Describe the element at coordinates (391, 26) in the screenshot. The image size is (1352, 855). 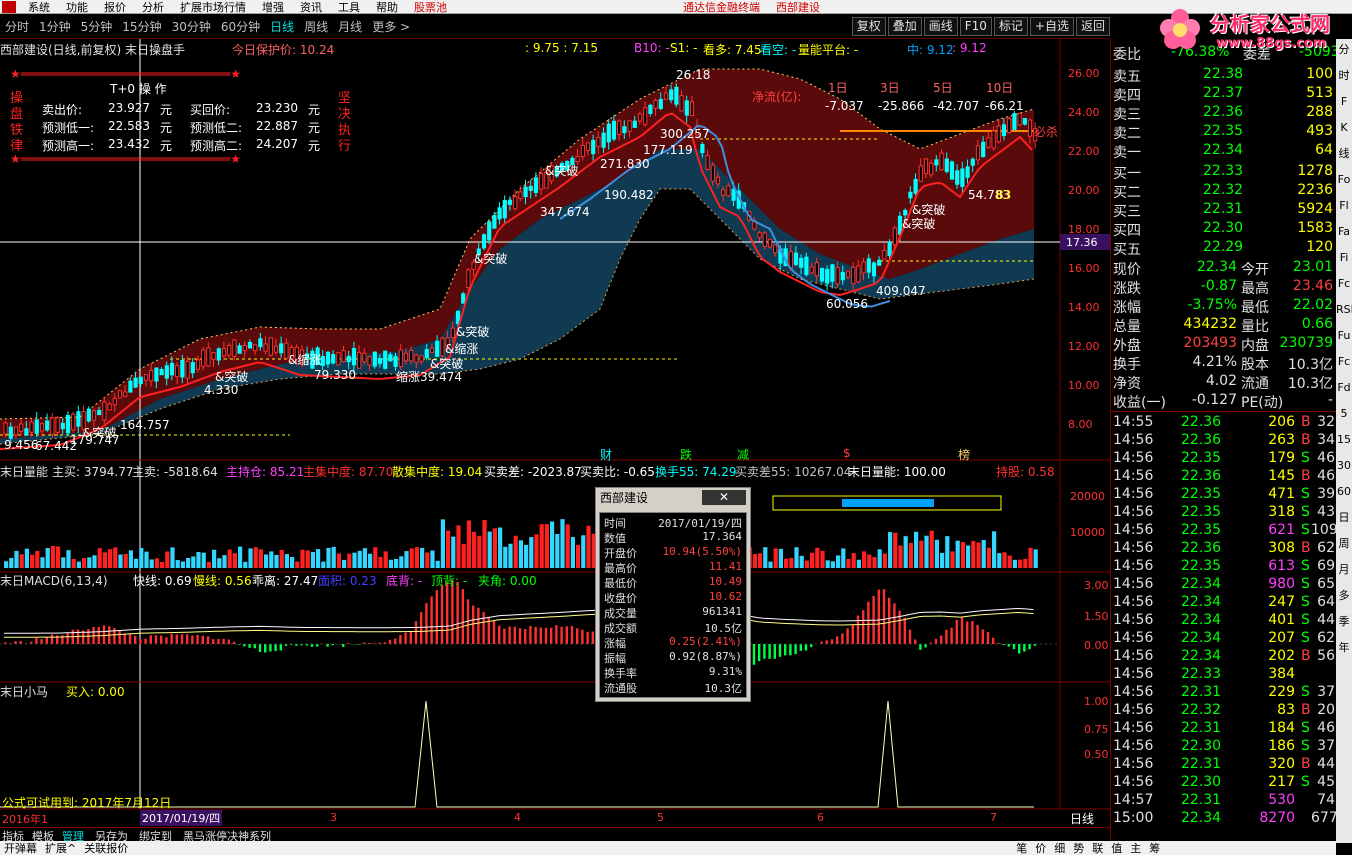
I see `period-more: 更多 >` at that location.